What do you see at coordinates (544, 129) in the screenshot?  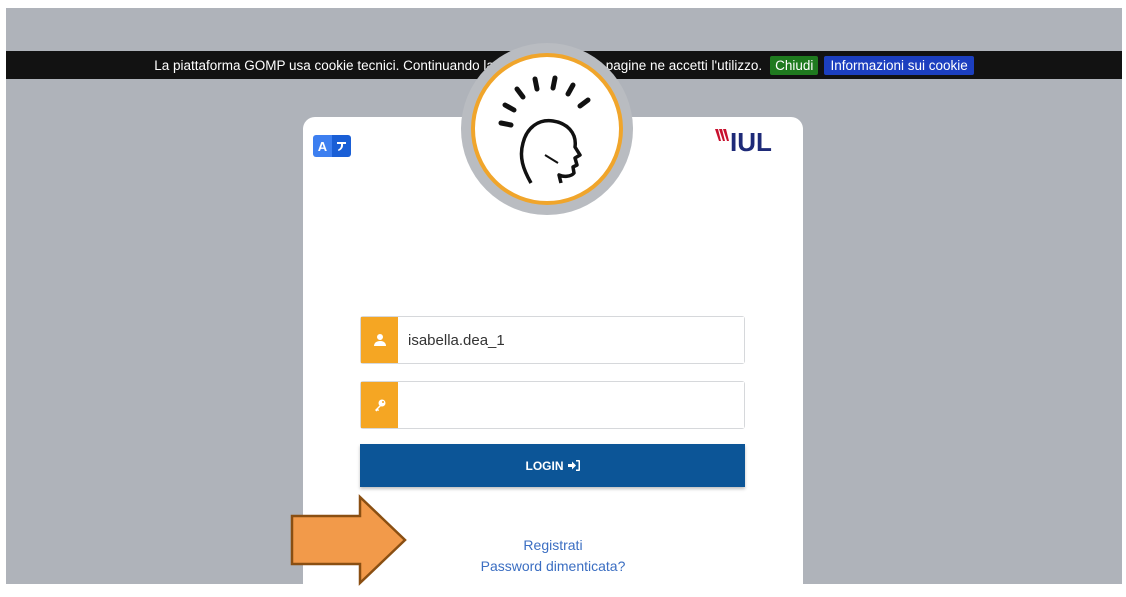 I see `head-avatar-icon` at bounding box center [544, 129].